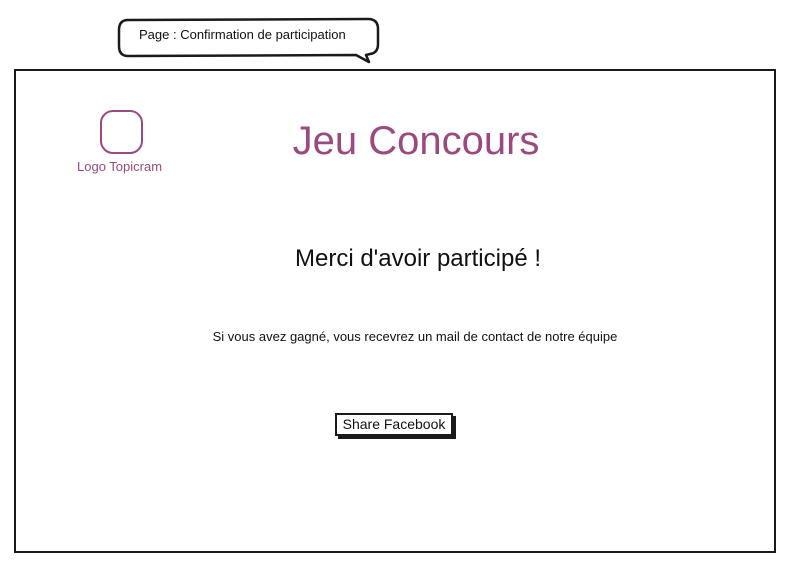 Image resolution: width=800 pixels, height=576 pixels. Describe the element at coordinates (394, 424) in the screenshot. I see `share-facebook-button: Share Facebook` at that location.